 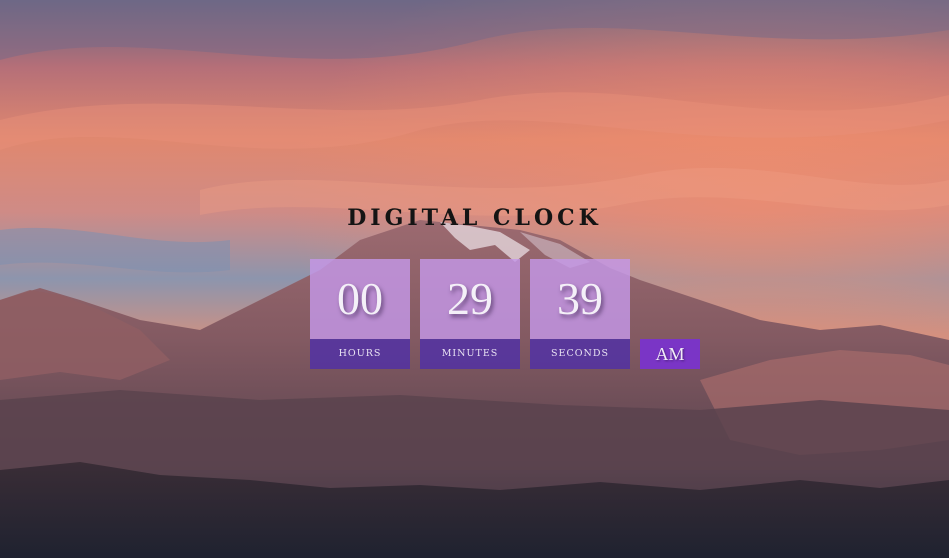 I want to click on seconds-unit: 39 SECONDS, so click(x=580, y=314).